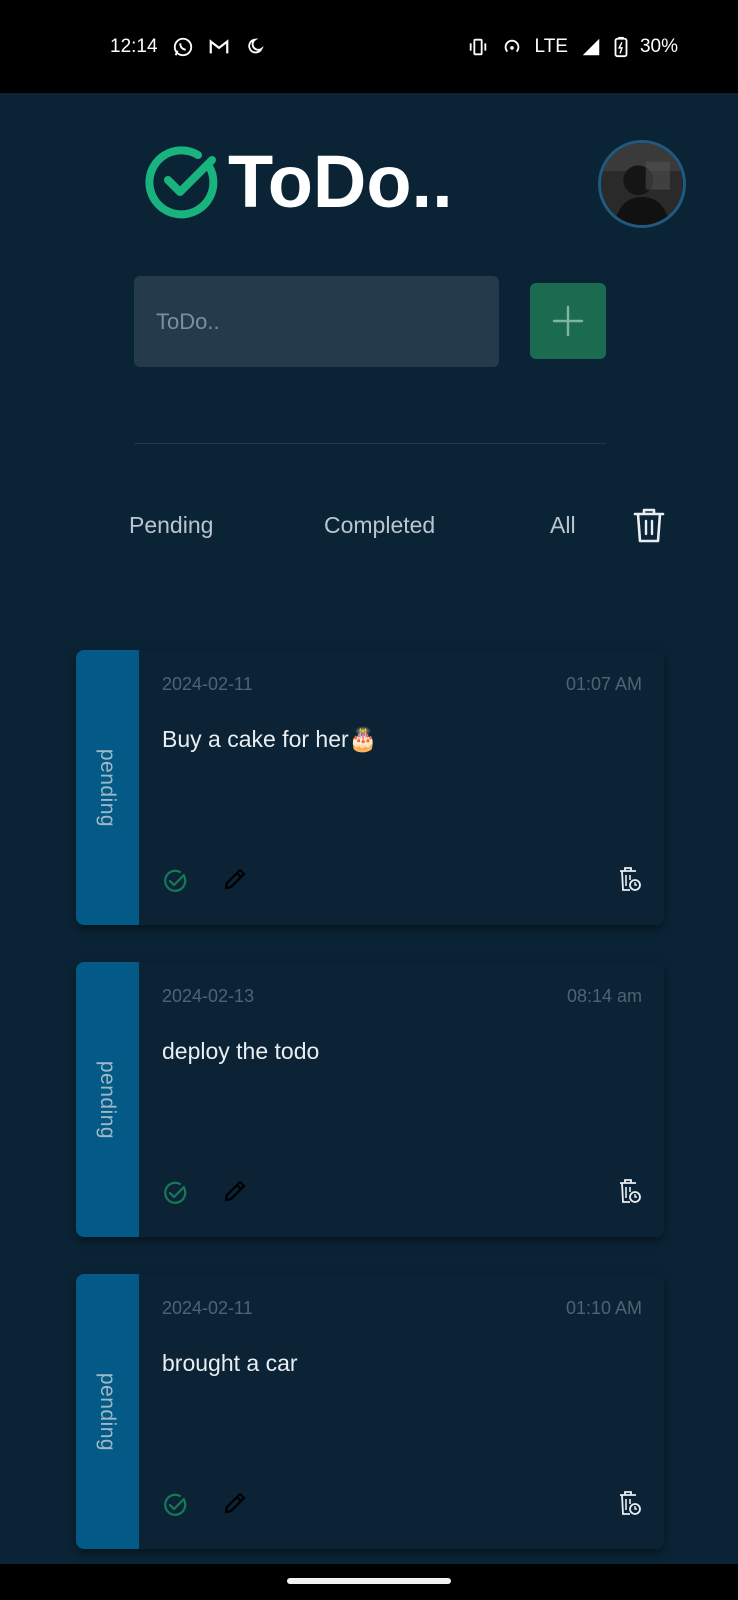 The image size is (738, 1600). Describe the element at coordinates (255, 47) in the screenshot. I see `moon-icon` at that location.